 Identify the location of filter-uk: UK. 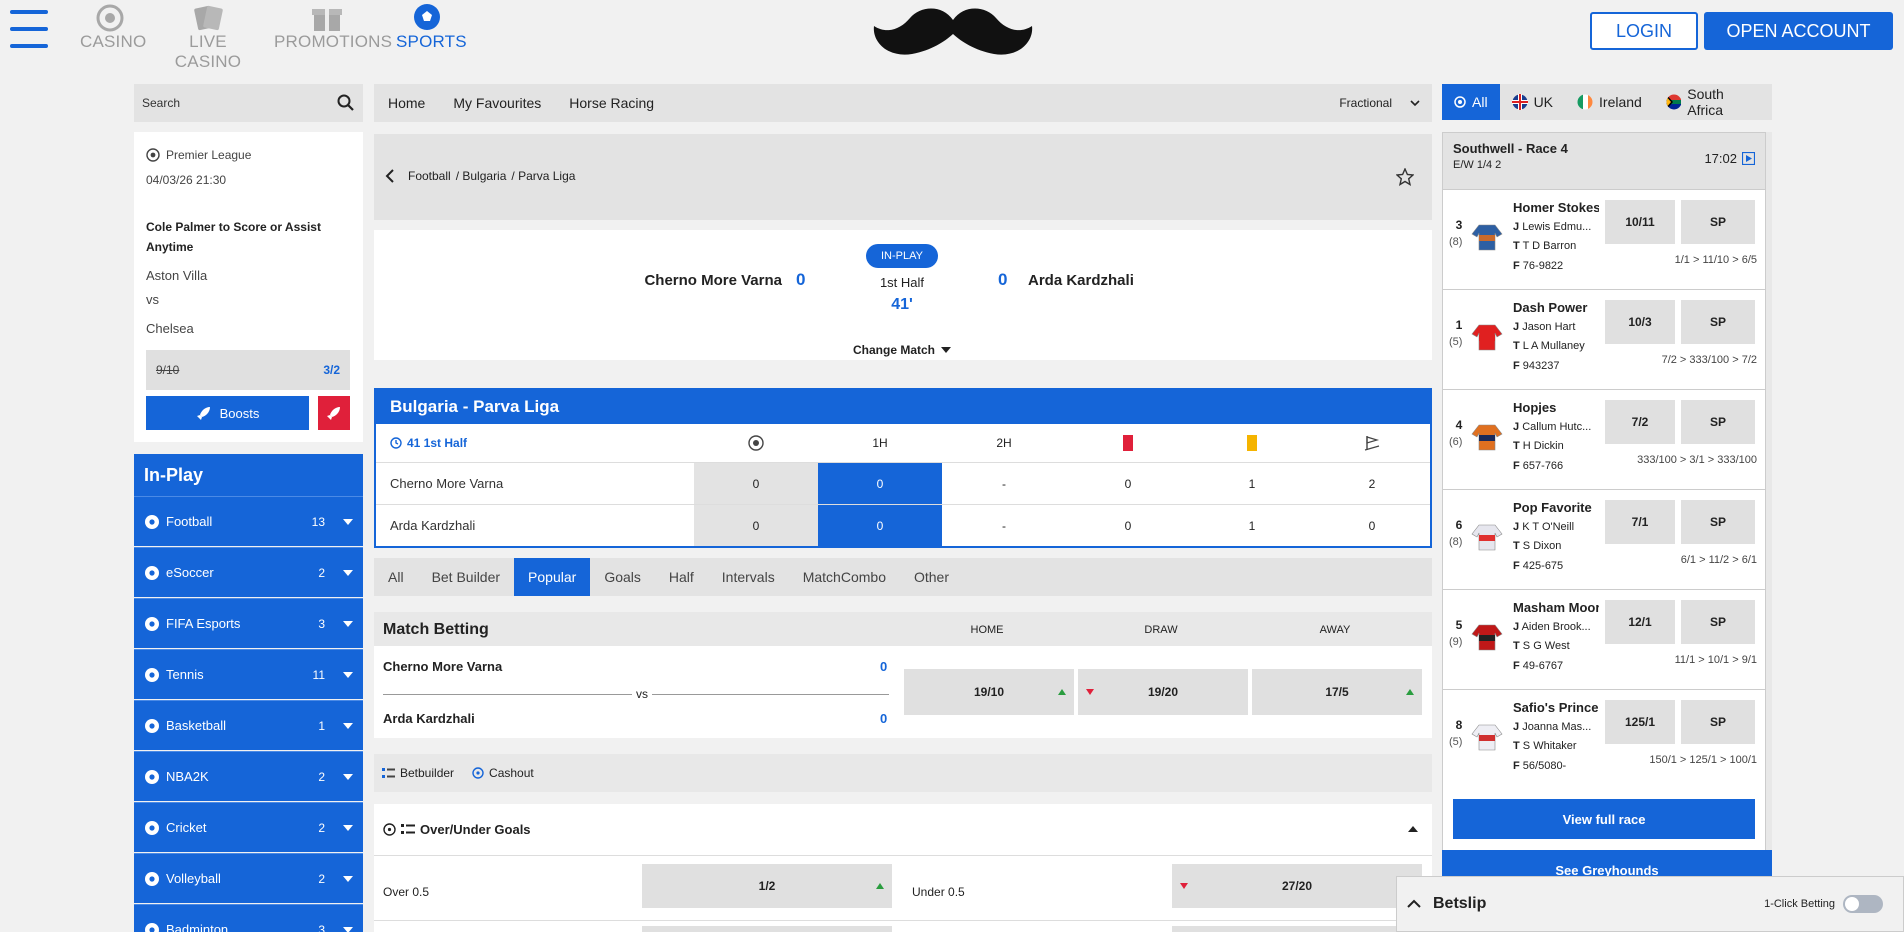
(1532, 102).